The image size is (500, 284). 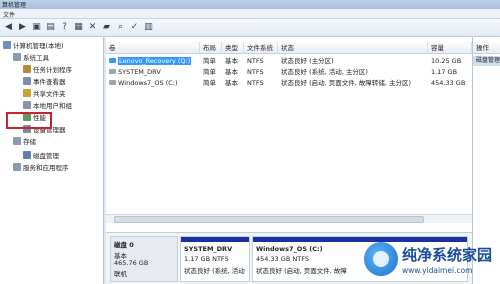 I want to click on watermark-url: www.yidaimei.com, so click(x=437, y=270).